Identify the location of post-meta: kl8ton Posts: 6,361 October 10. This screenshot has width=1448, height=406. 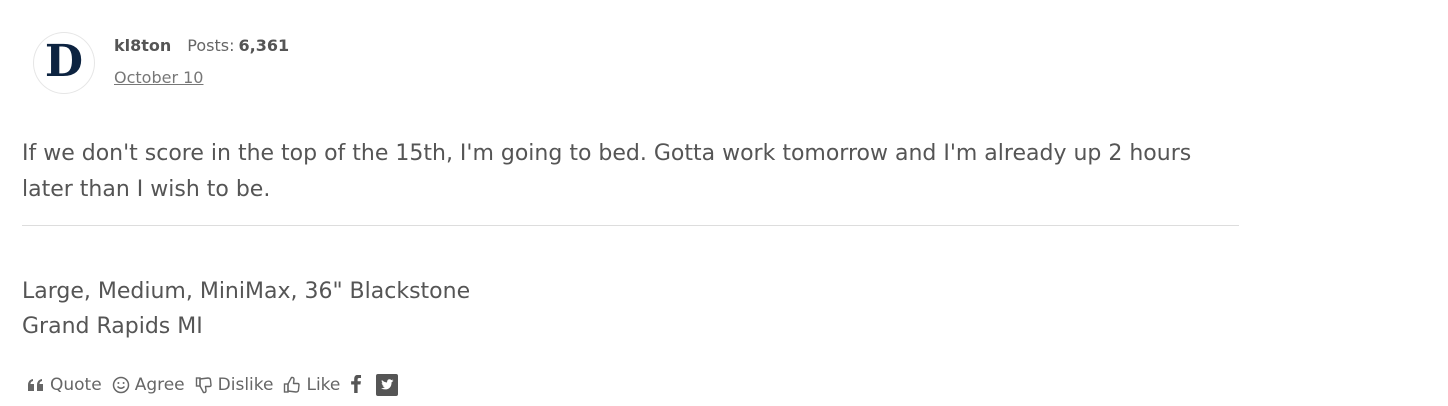
(201, 61).